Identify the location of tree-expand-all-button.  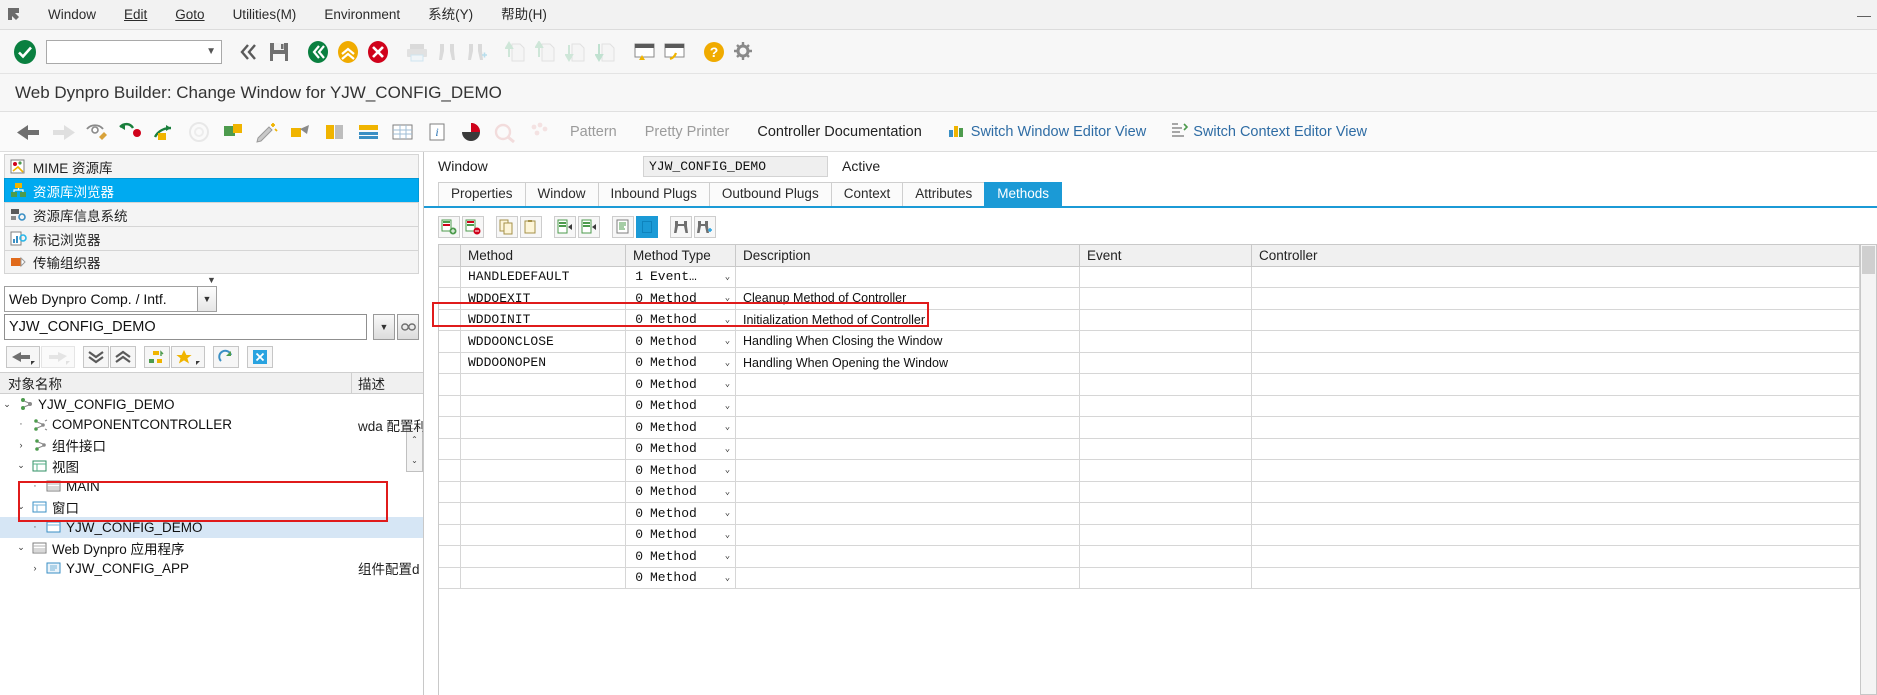
(96, 357).